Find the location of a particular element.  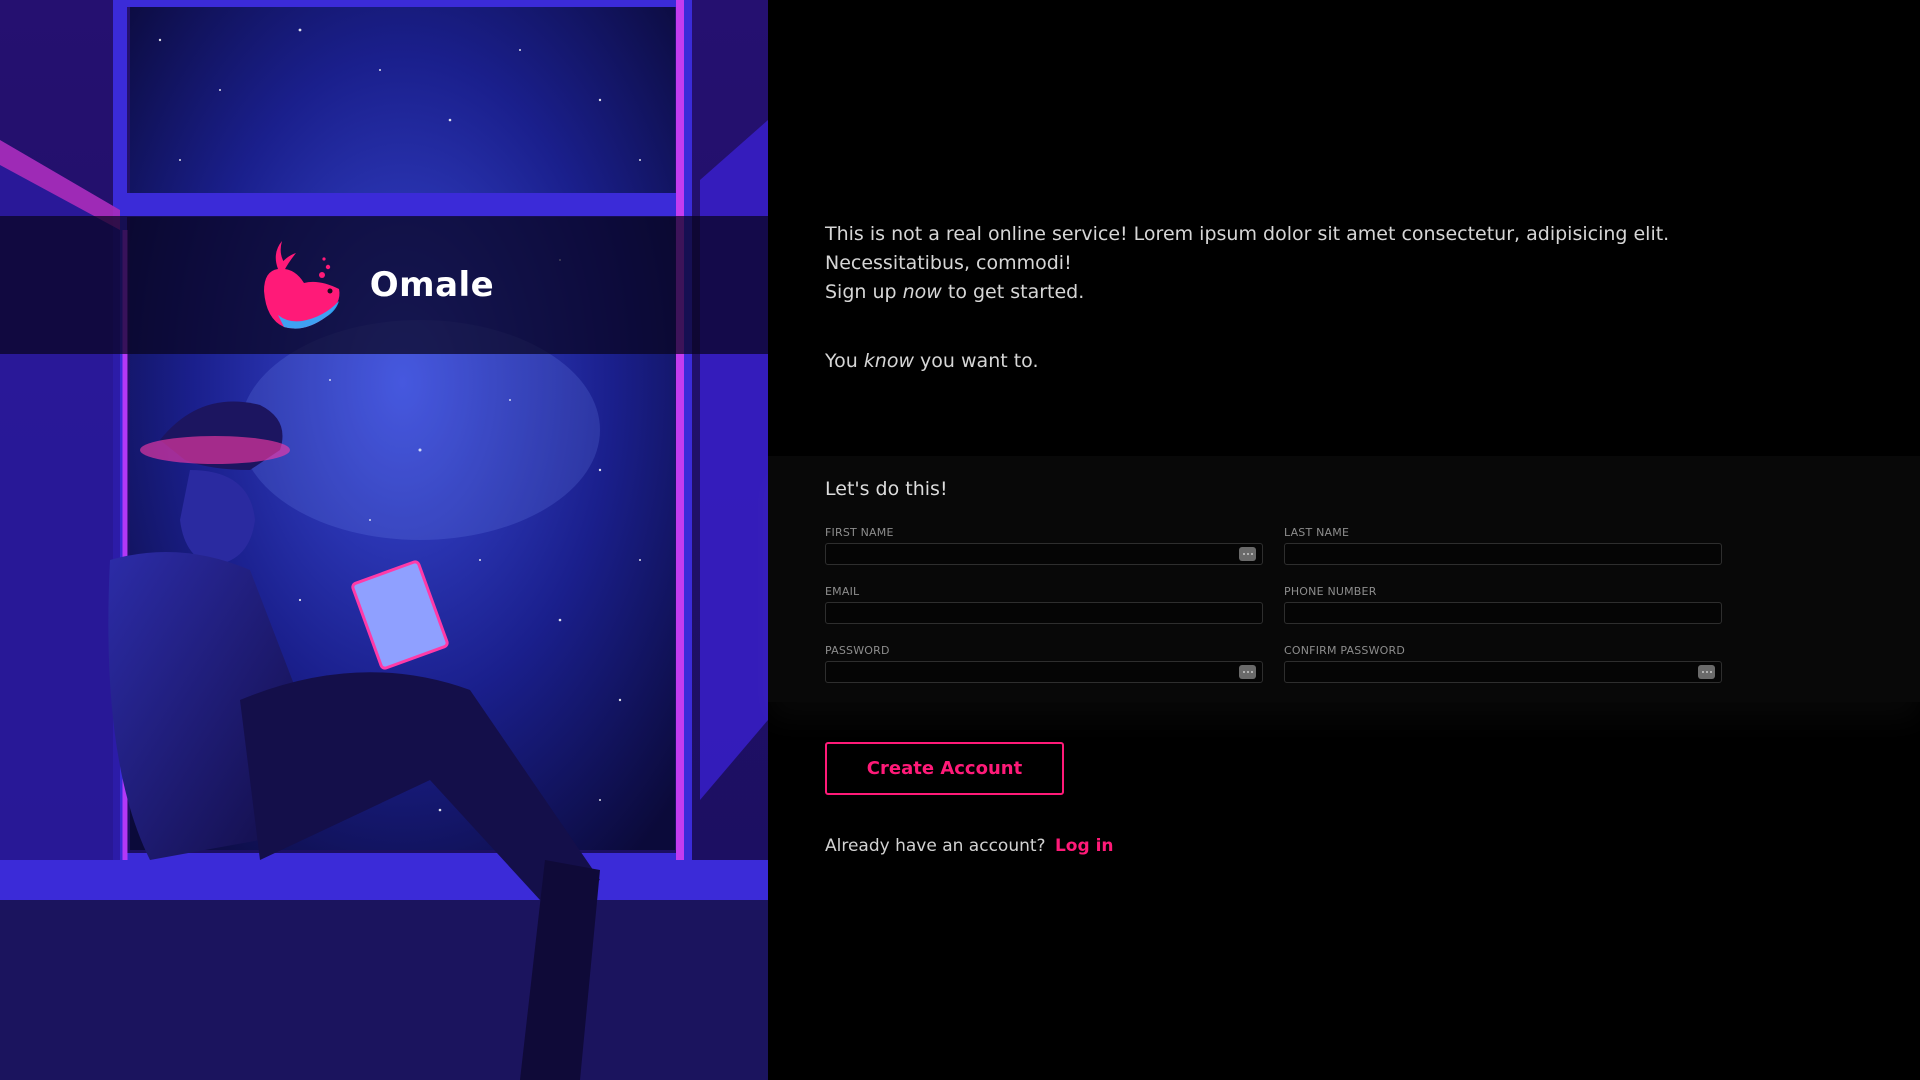

phone-label: PHONE NUMBER is located at coordinates (1330, 591).